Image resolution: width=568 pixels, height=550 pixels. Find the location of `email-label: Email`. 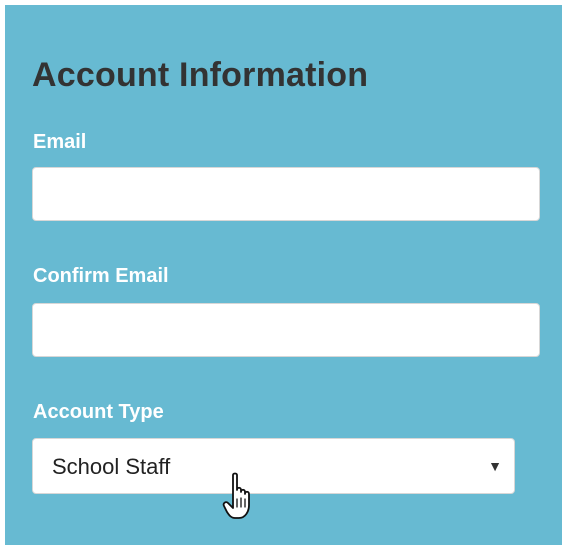

email-label: Email is located at coordinates (60, 142).